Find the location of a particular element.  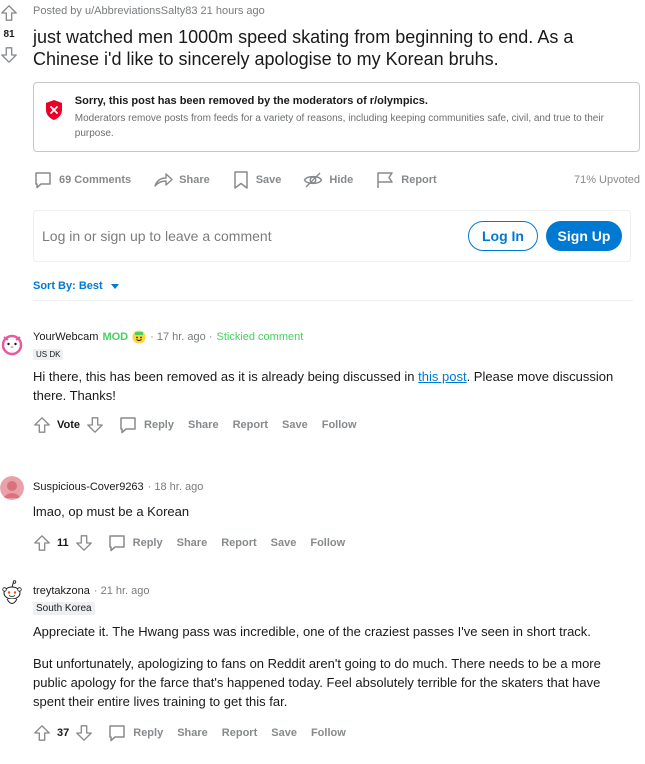

comment-actions: Vote Reply Share Report Save Follow is located at coordinates (333, 425).